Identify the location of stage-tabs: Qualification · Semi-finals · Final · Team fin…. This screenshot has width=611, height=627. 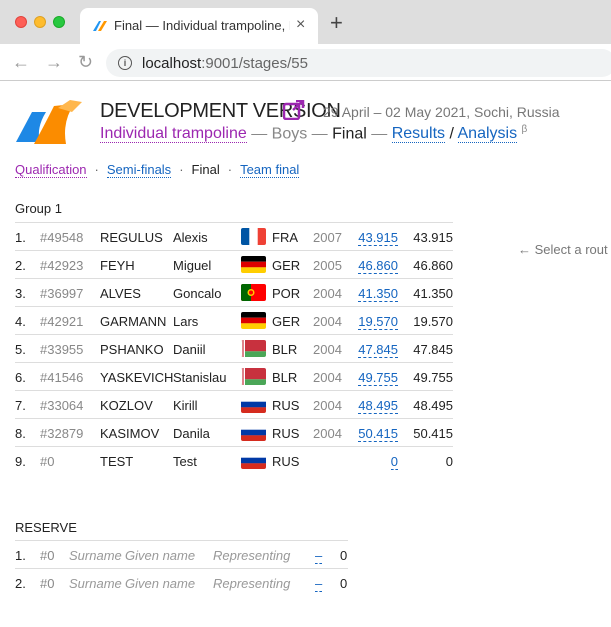
(157, 170).